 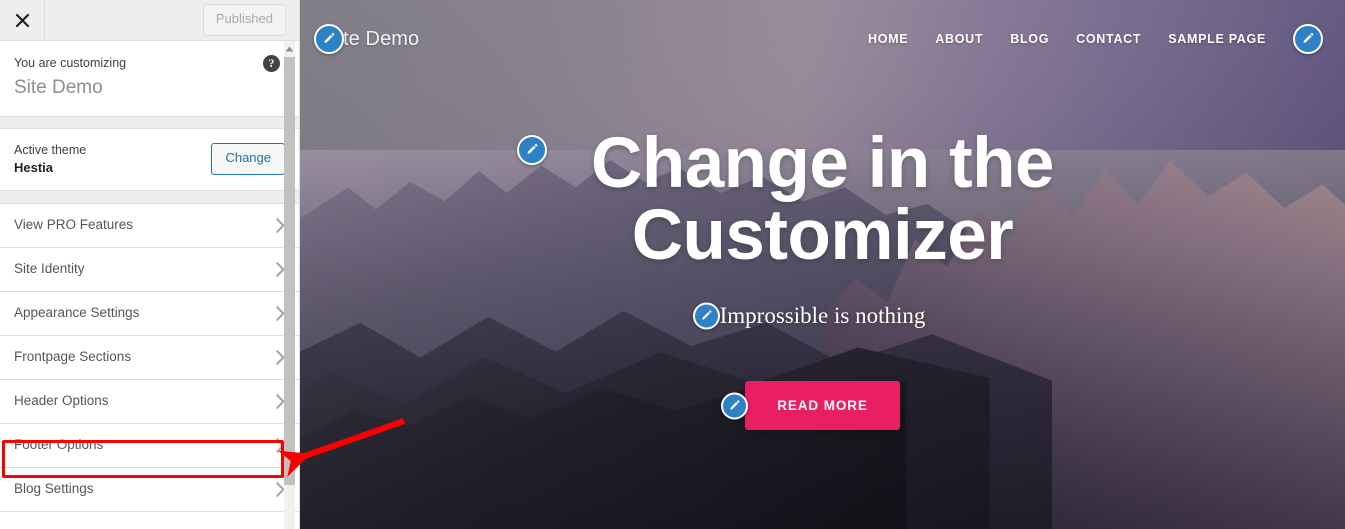 What do you see at coordinates (54, 489) in the screenshot?
I see `sidebar-item-label: Blog Settings` at bounding box center [54, 489].